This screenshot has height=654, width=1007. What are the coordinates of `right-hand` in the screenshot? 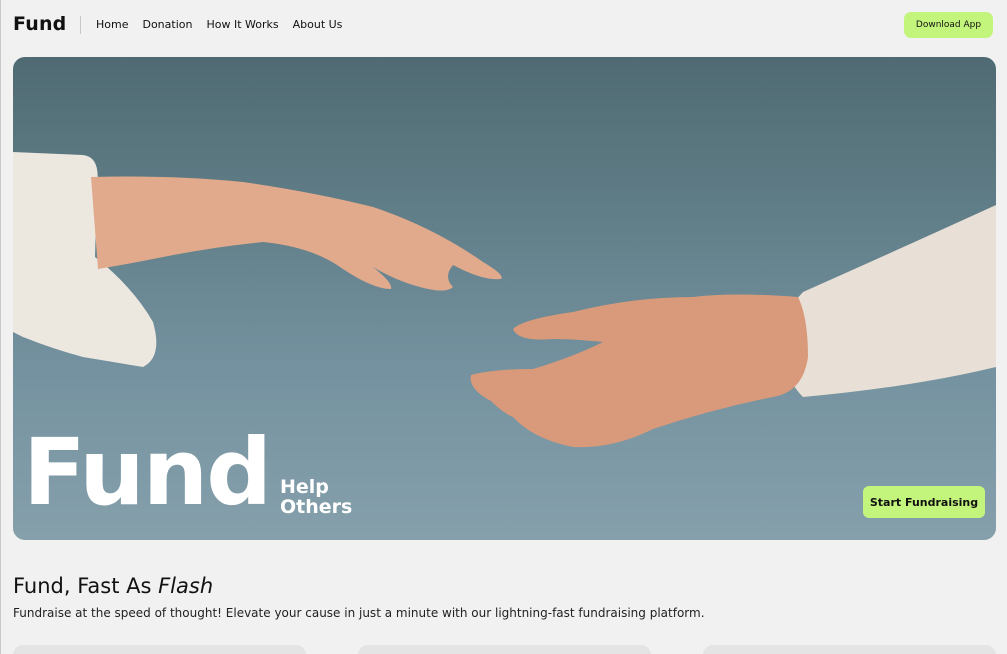 It's located at (639, 371).